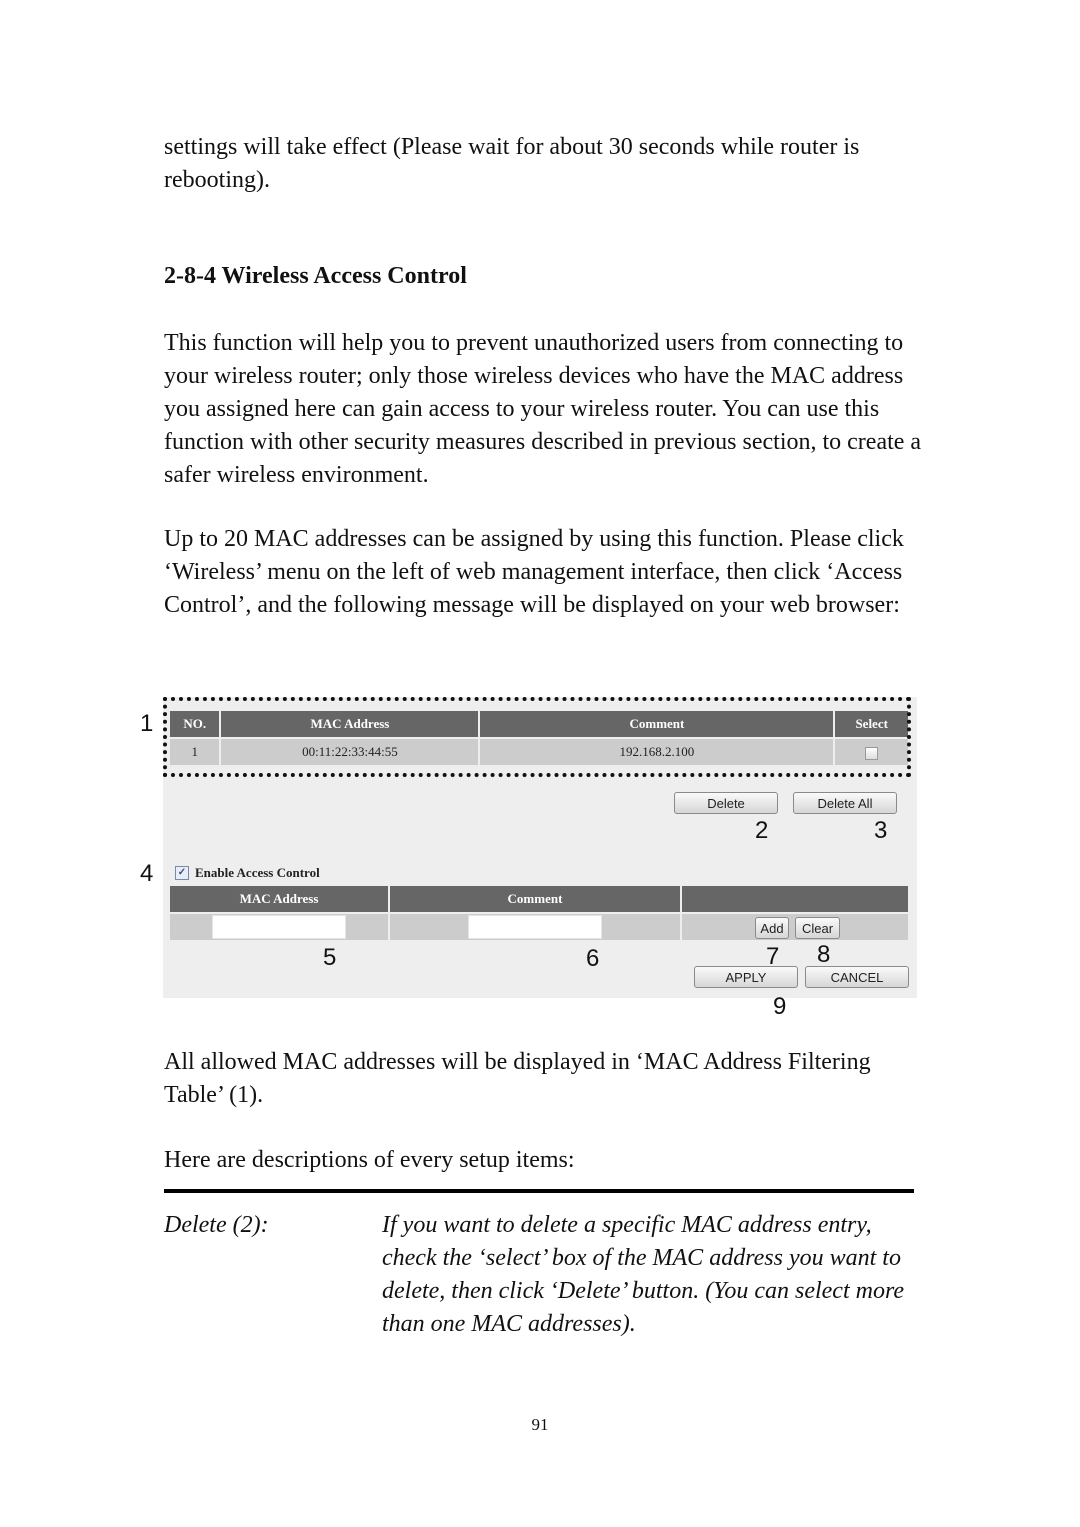 This screenshot has height=1527, width=1080. What do you see at coordinates (535, 927) in the screenshot?
I see `comment-input` at bounding box center [535, 927].